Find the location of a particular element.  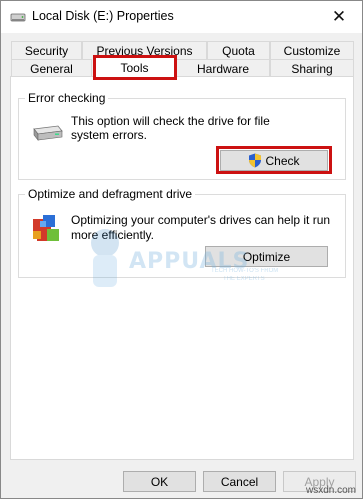

defrag-icon is located at coordinates (46, 228).